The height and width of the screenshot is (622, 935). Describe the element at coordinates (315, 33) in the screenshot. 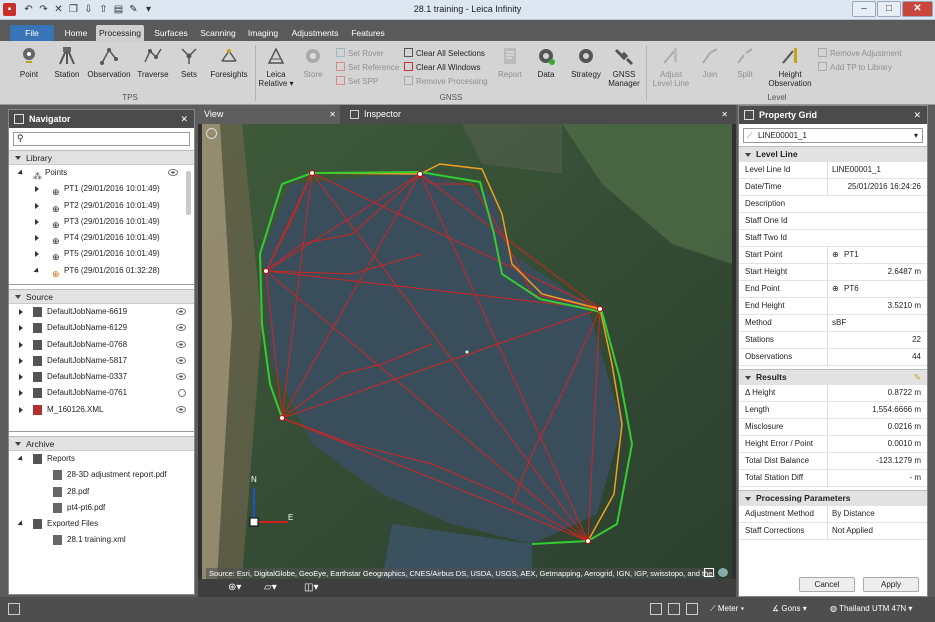

I see `tab-adjustments: Adjustments` at that location.